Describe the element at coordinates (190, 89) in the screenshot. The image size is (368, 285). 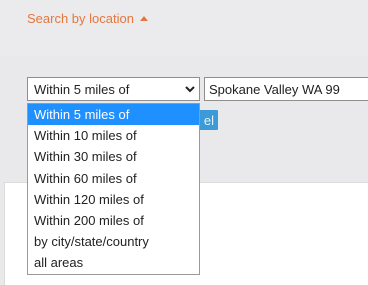
I see `chevron-down-icon` at that location.